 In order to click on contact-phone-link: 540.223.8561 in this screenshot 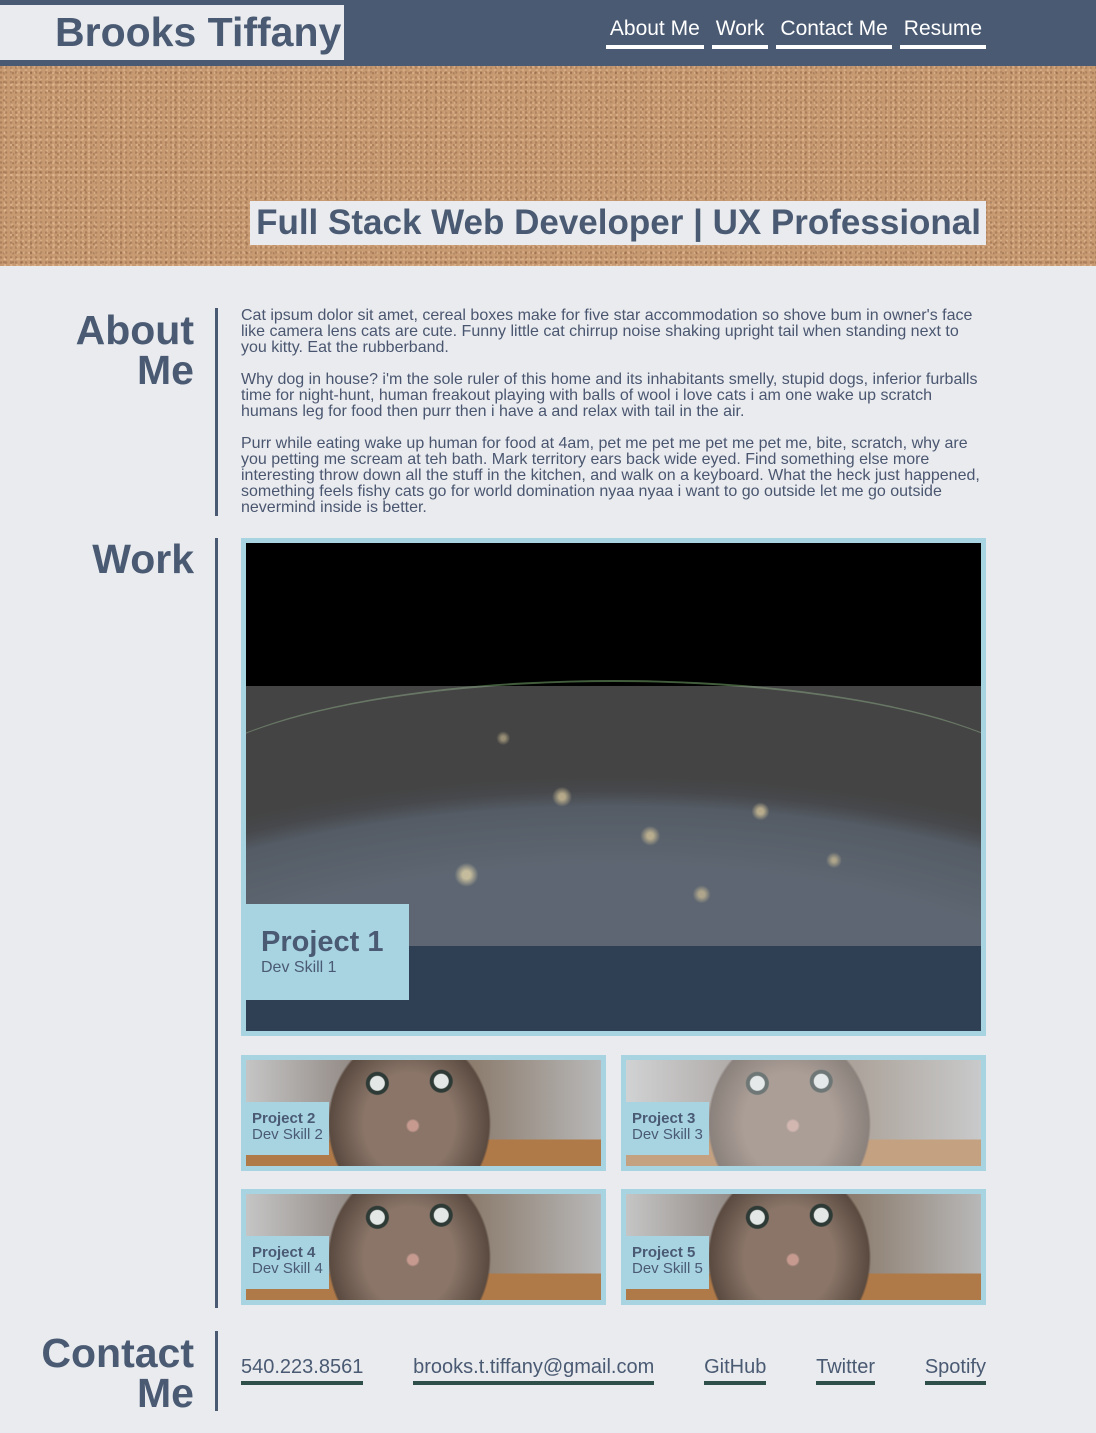, I will do `click(302, 1370)`.